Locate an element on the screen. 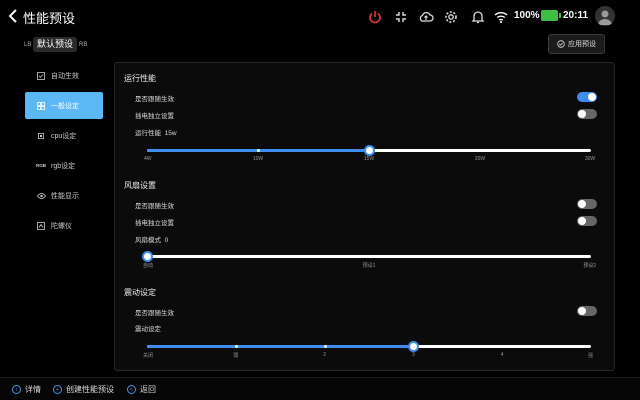 The width and height of the screenshot is (640, 400). battery-percent: 100% is located at coordinates (527, 15).